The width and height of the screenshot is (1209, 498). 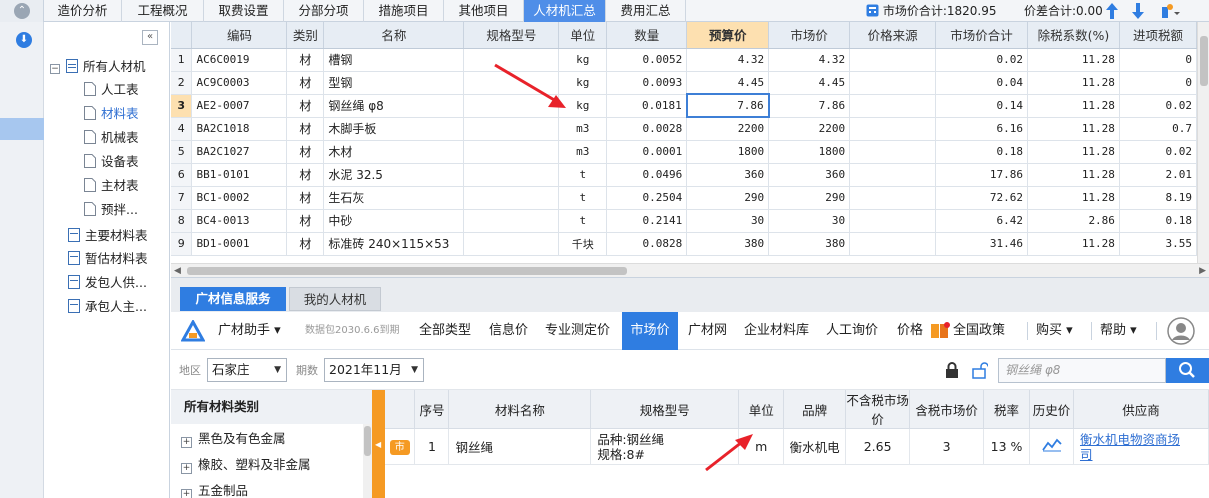 What do you see at coordinates (83, 11) in the screenshot?
I see `tab-cost-analysis: 造价分析` at bounding box center [83, 11].